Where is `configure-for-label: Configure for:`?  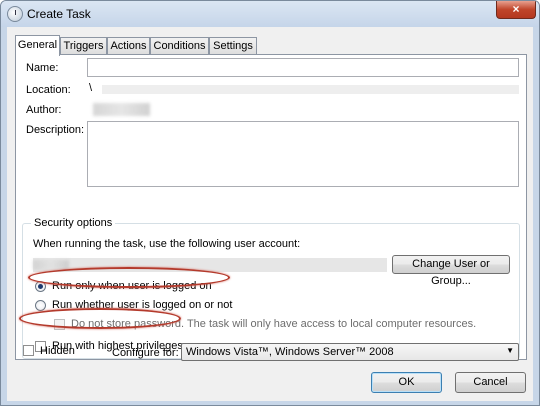
configure-for-label: Configure for: is located at coordinates (145, 353).